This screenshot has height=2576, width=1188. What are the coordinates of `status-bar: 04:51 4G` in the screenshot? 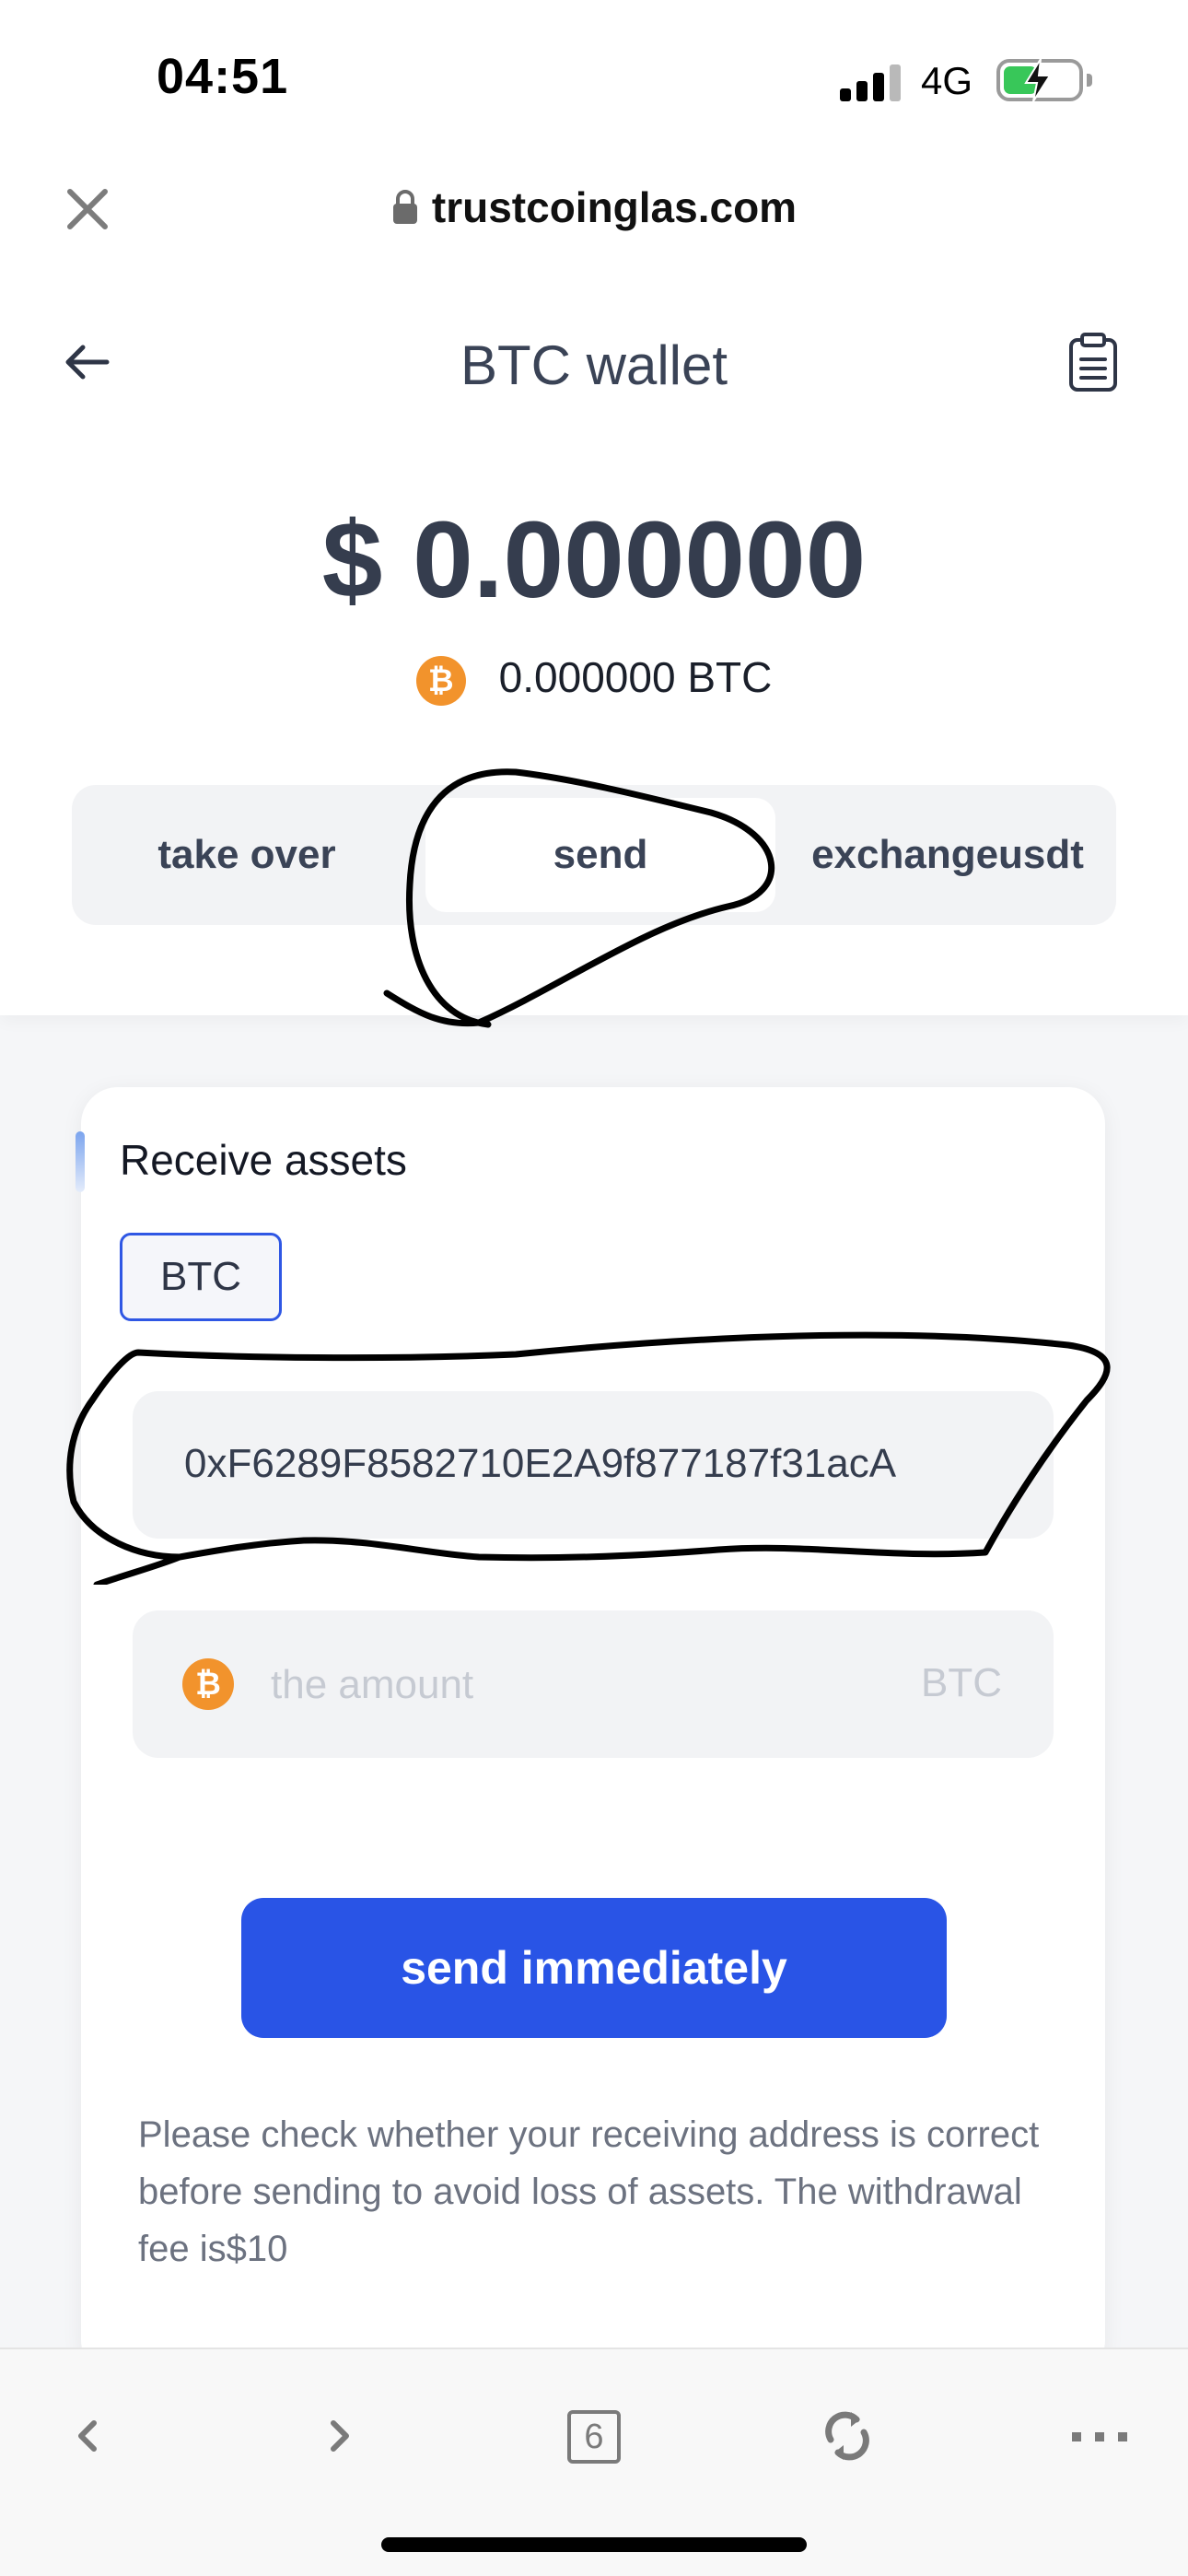 It's located at (594, 78).